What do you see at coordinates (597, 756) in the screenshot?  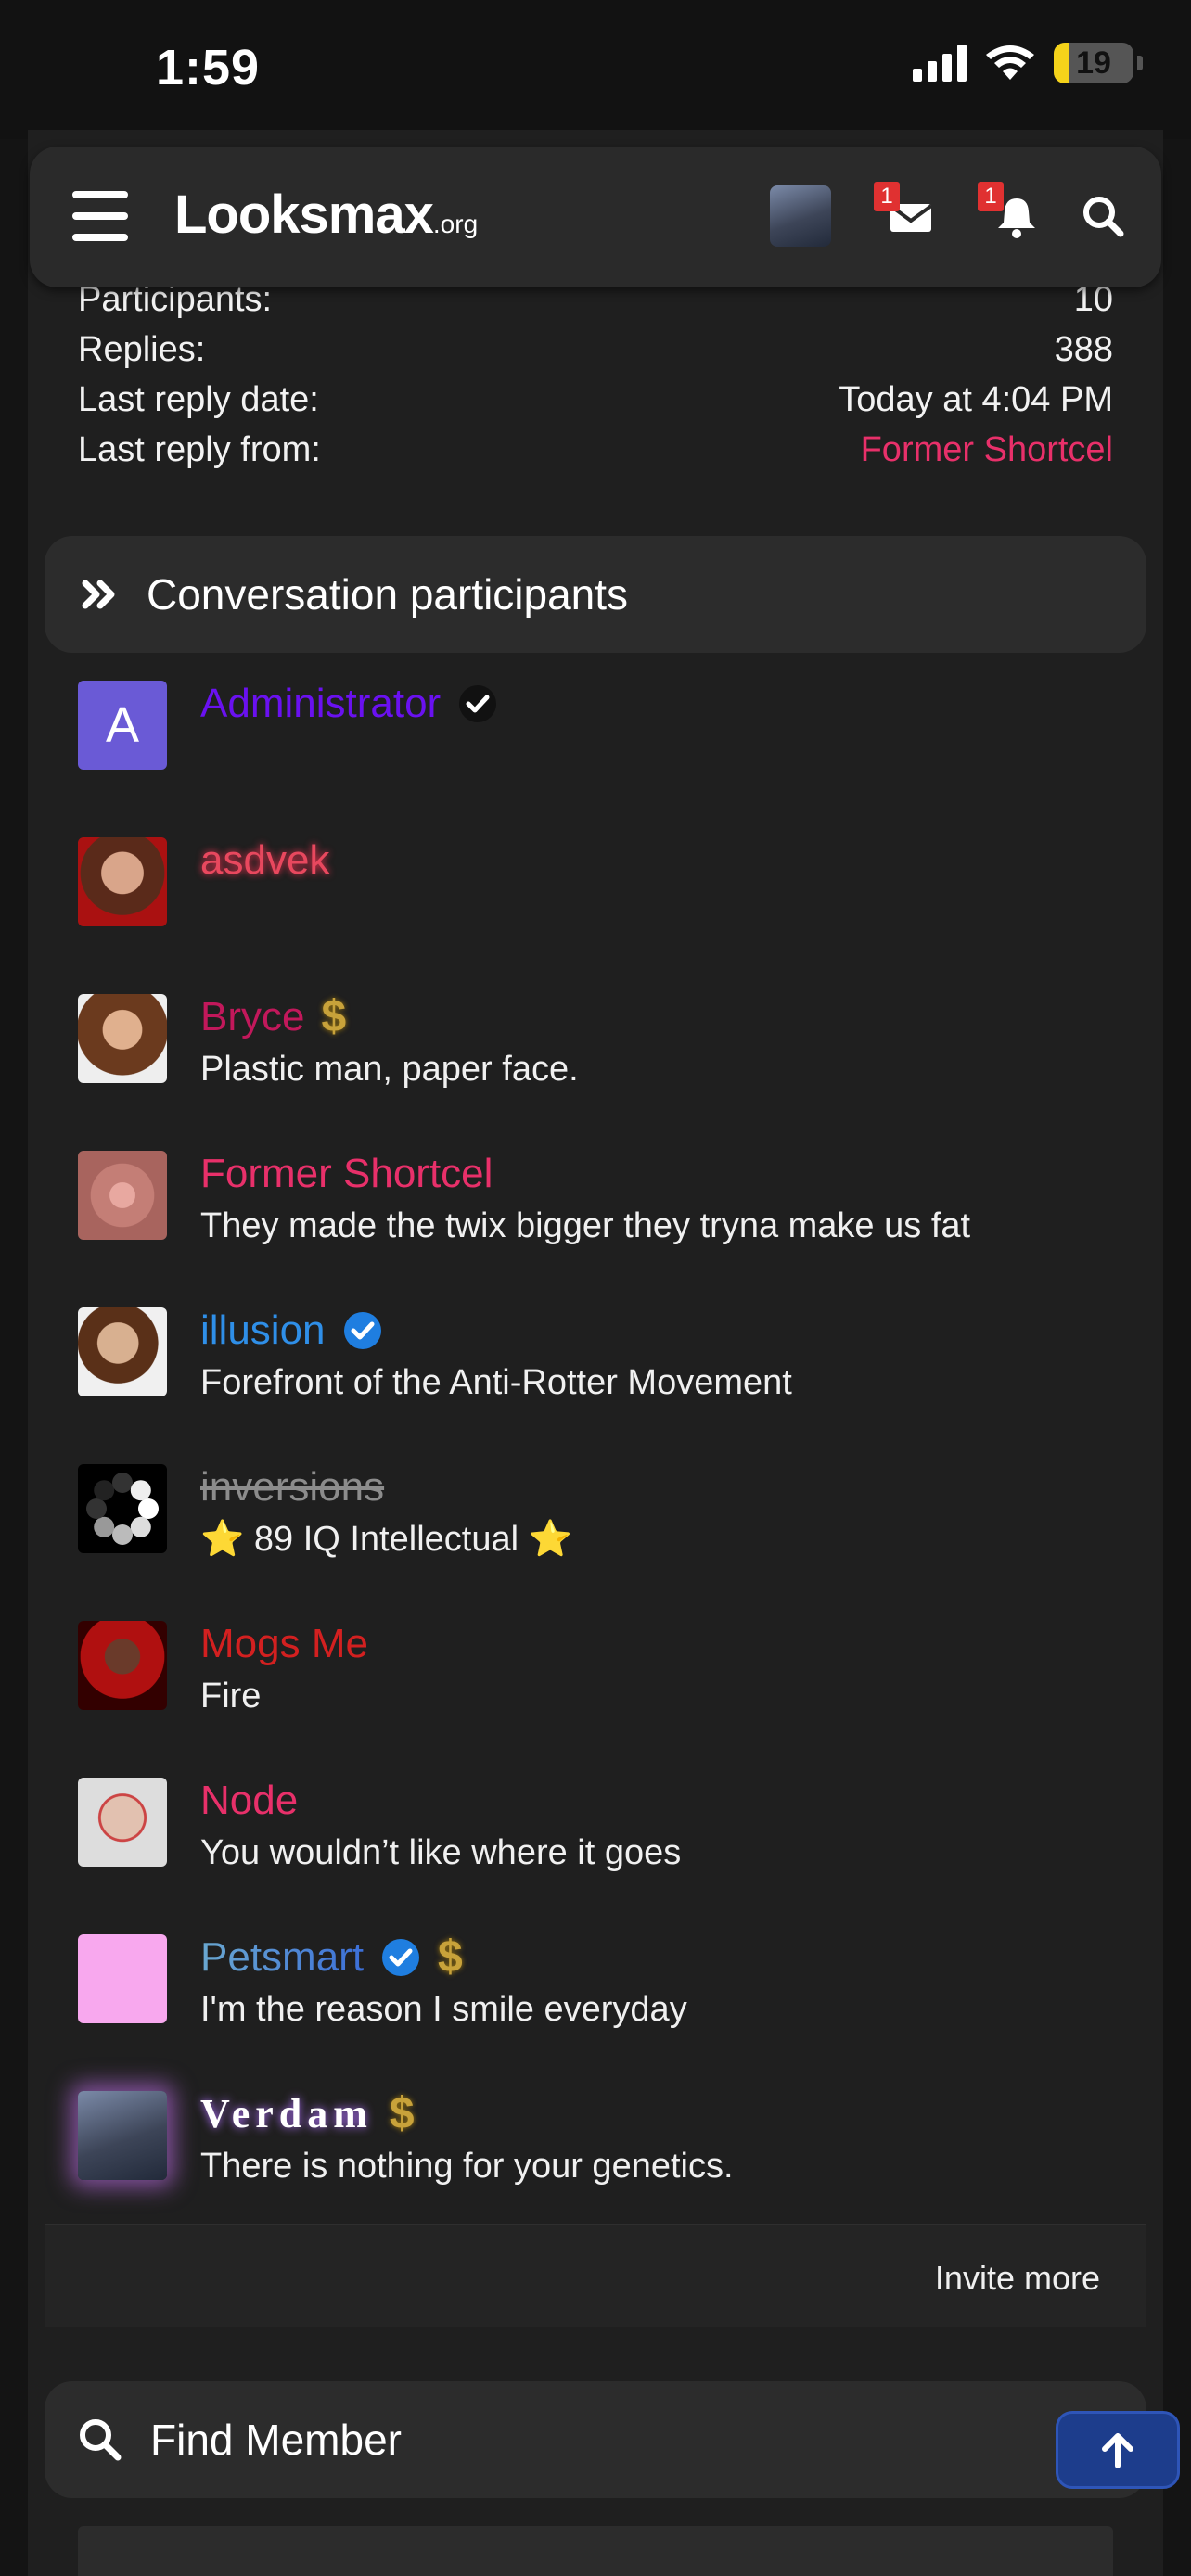 I see `participant-item: A Administrator` at bounding box center [597, 756].